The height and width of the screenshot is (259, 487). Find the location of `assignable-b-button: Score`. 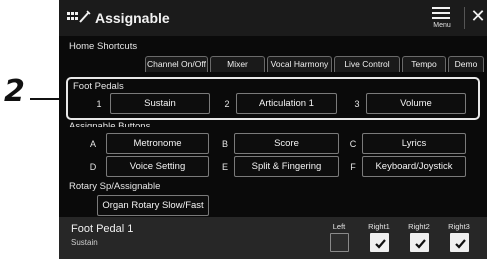

assignable-b-button: Score is located at coordinates (286, 143).